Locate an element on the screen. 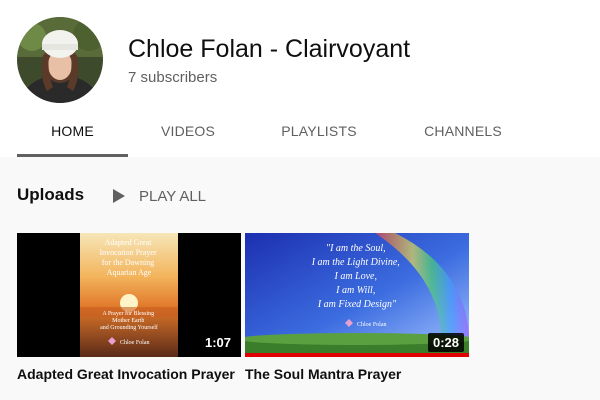 Image resolution: width=600 pixels, height=400 pixels. thumb-subtext-line: A Prayer for Blessing is located at coordinates (128, 313).